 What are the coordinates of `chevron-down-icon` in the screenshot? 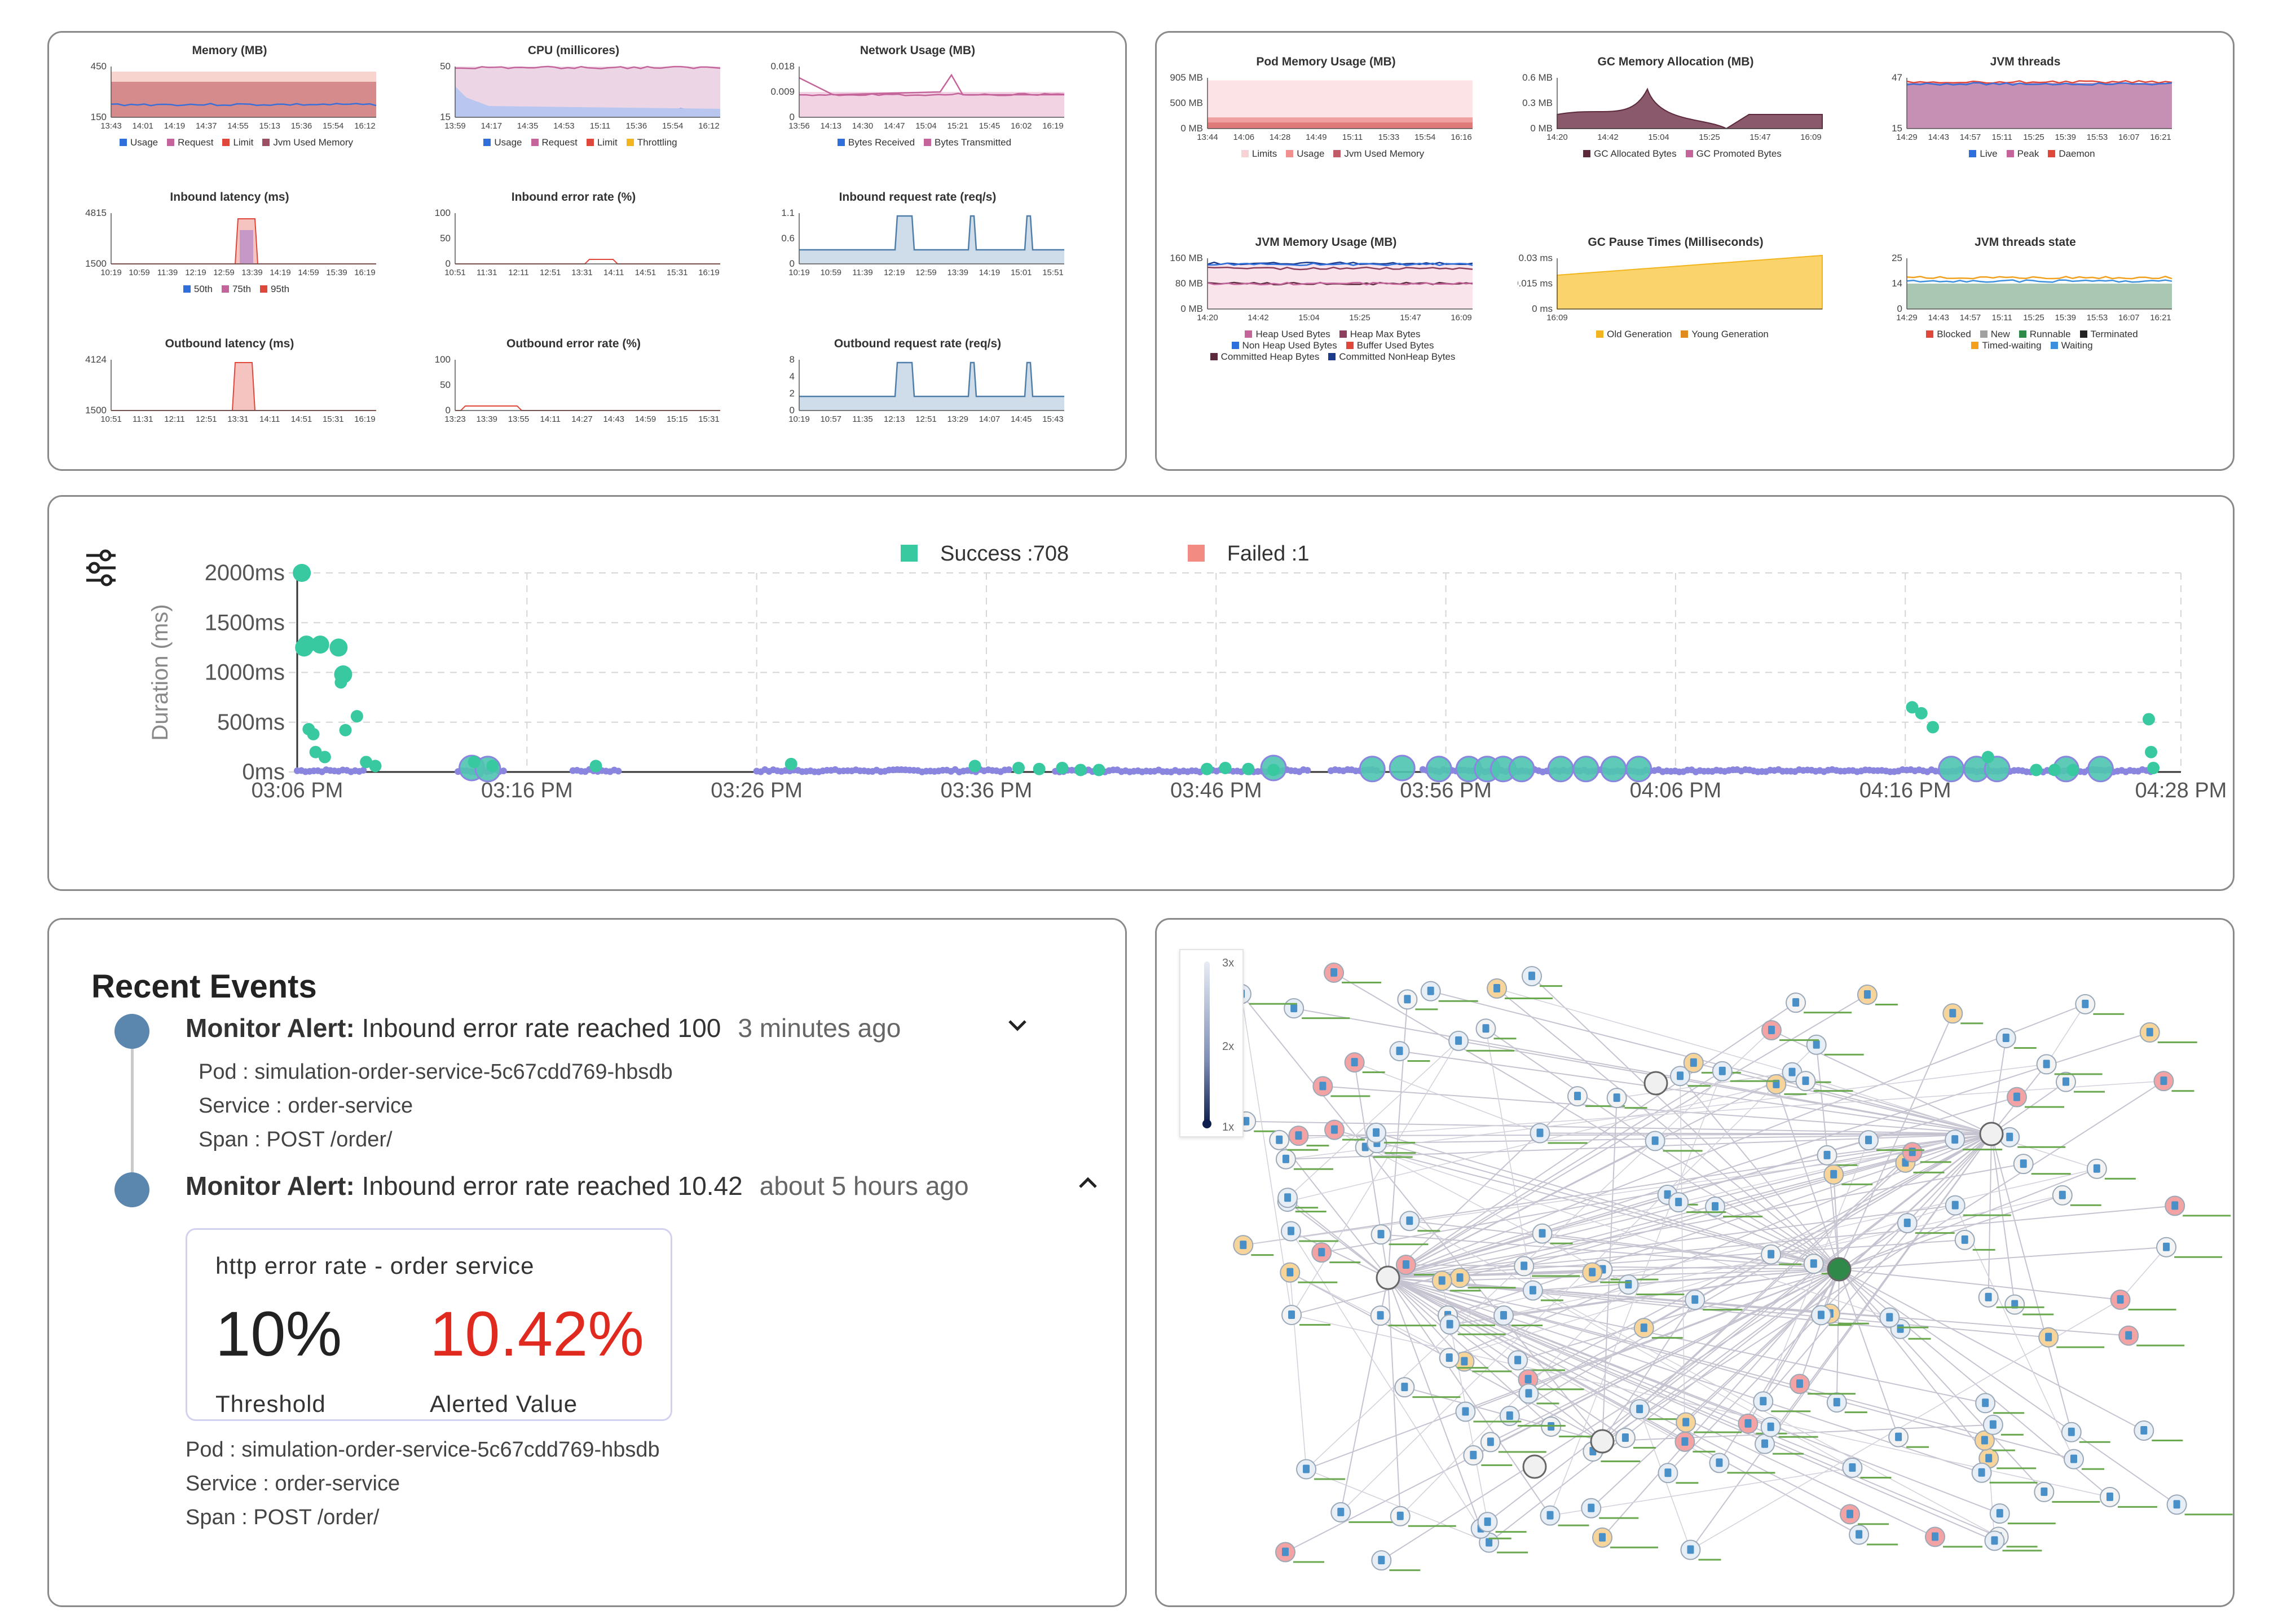 It's located at (1017, 1028).